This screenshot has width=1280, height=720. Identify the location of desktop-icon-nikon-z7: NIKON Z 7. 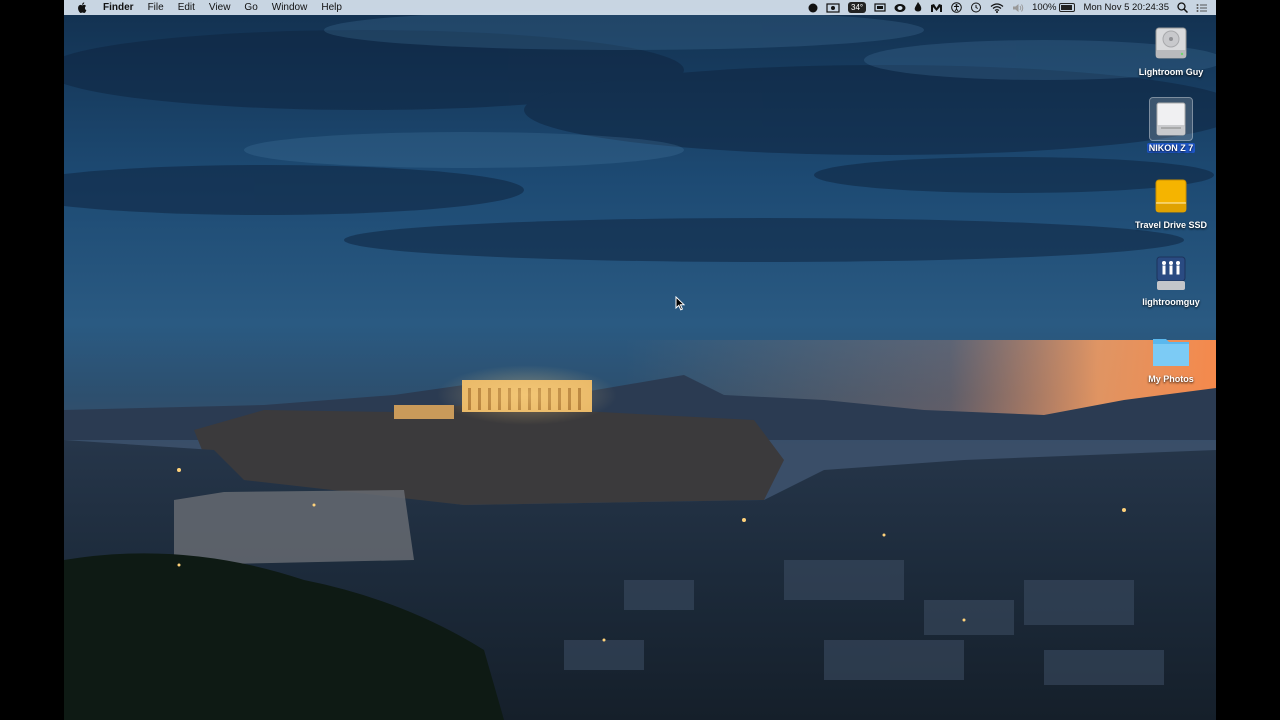
(1168, 125).